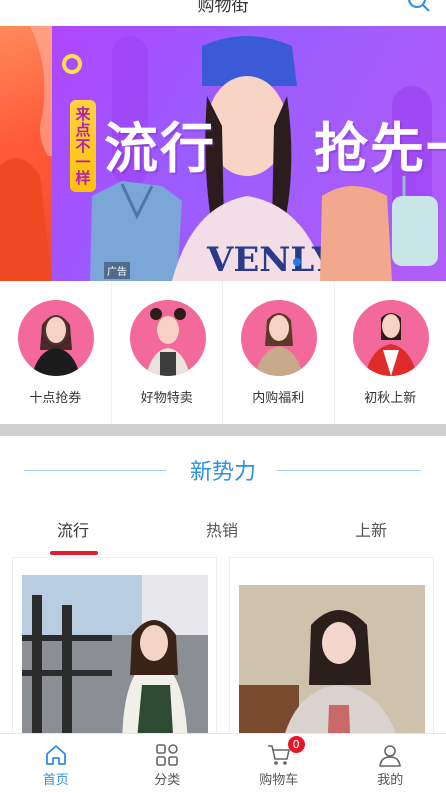  I want to click on section-header: 新势力, so click(223, 470).